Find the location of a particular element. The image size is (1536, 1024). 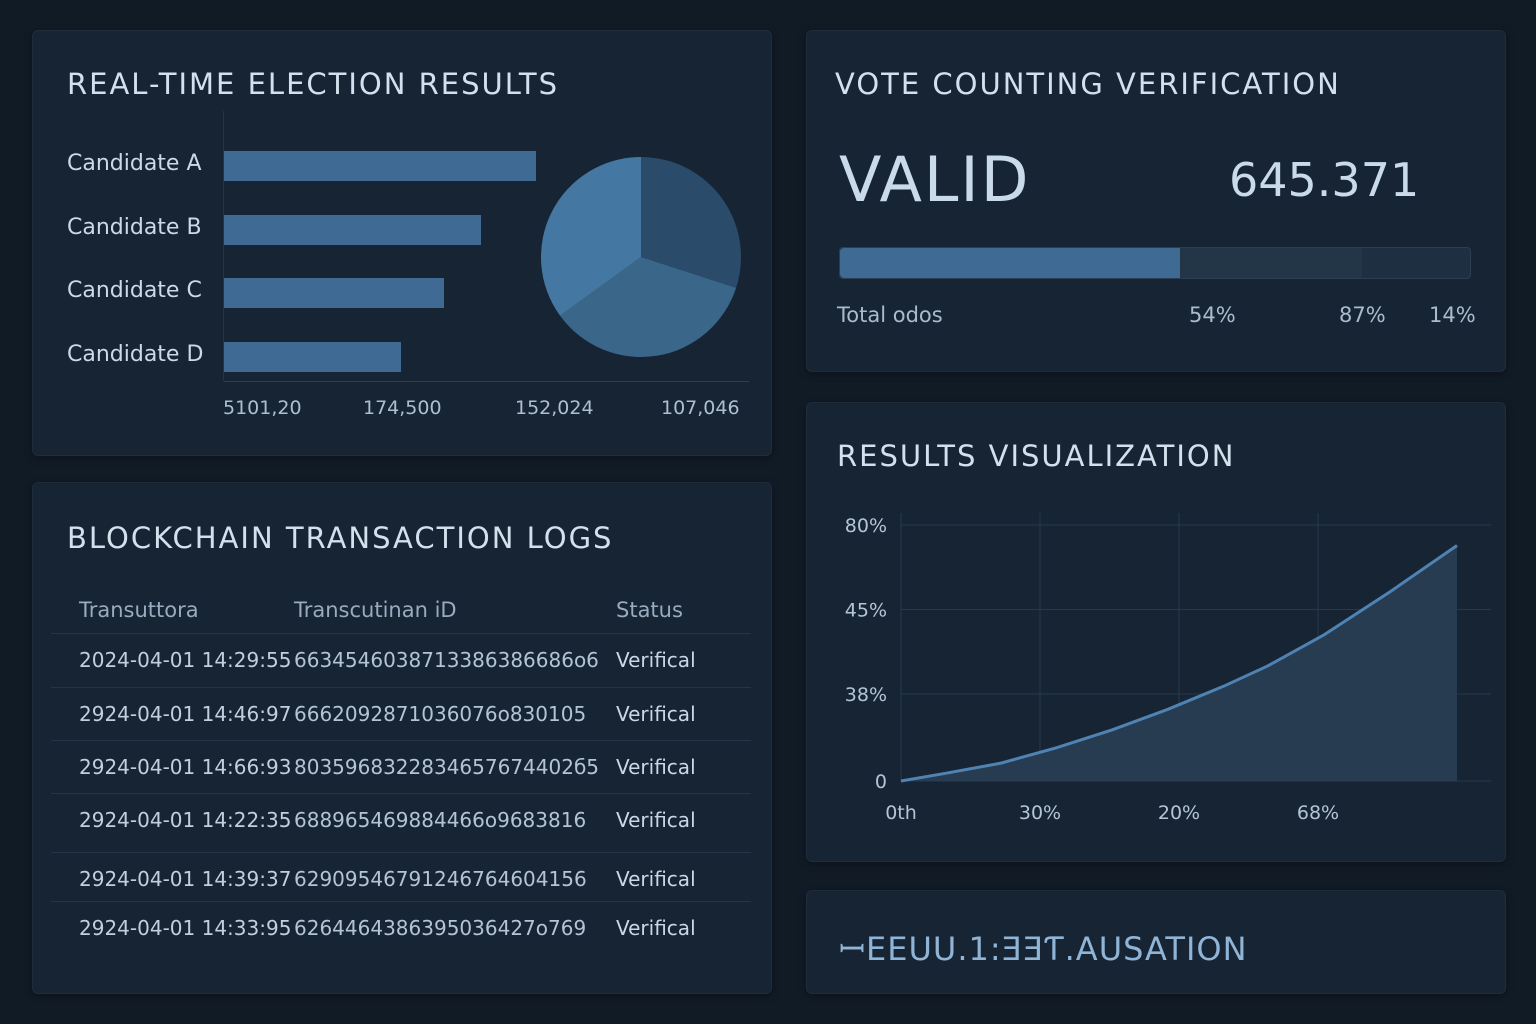

total-votes-label: Total odos is located at coordinates (890, 315).